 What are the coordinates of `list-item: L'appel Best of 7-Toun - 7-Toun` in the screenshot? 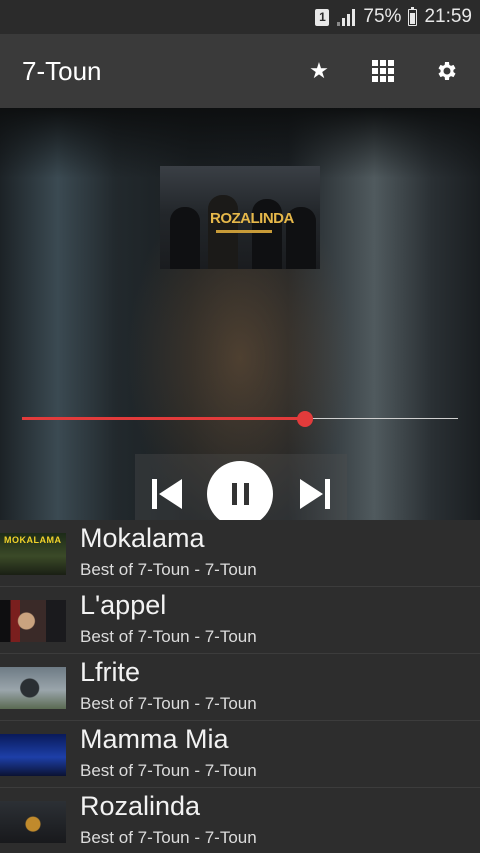 It's located at (240, 620).